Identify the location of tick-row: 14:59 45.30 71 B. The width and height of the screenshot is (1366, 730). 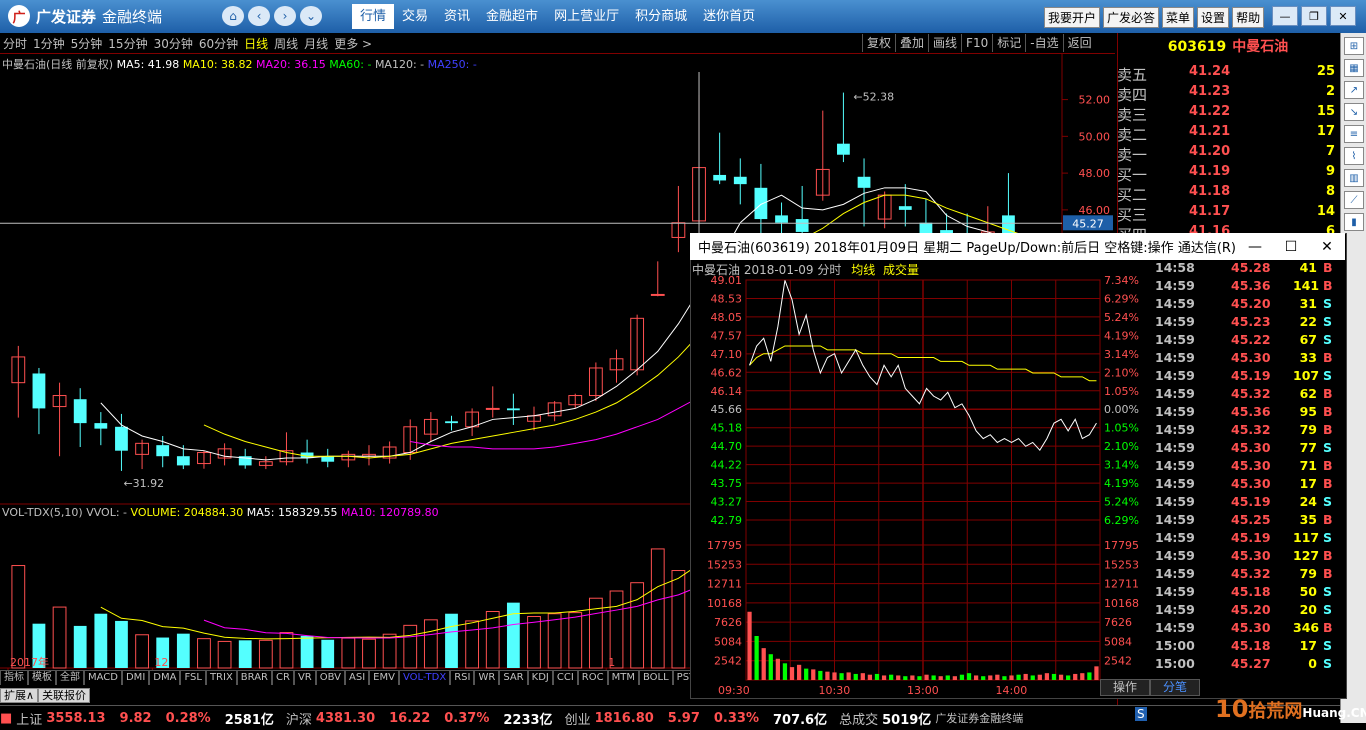
(1248, 467).